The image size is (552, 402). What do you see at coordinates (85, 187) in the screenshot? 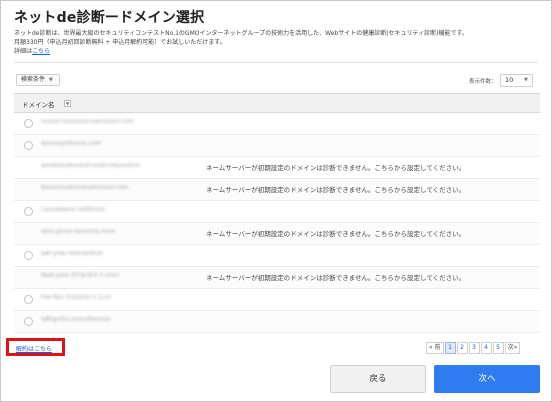
I see `domain-name: bssunuiuenunsuenunsur.com` at bounding box center [85, 187].